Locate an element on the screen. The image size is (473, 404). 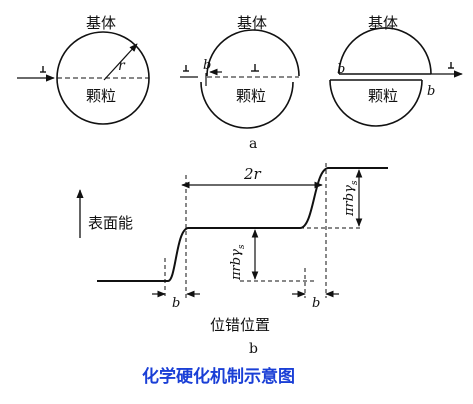
dislocation-position-label: 位错位置 is located at coordinates (240, 325).